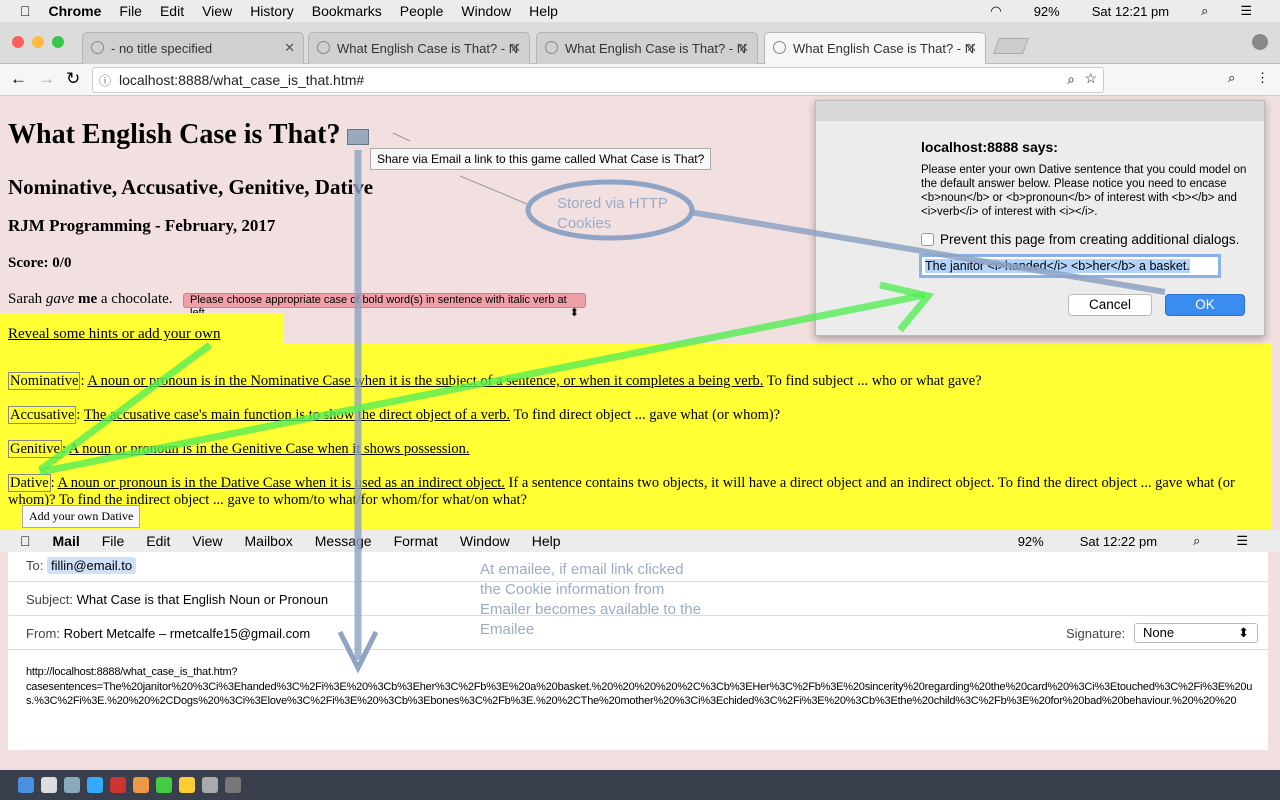 Image resolution: width=1280 pixels, height=800 pixels. Describe the element at coordinates (598, 80) in the screenshot. I see `address-bar: ⓘ localhost:8888/what_case_is_that.htm# ⌕ ☆` at that location.